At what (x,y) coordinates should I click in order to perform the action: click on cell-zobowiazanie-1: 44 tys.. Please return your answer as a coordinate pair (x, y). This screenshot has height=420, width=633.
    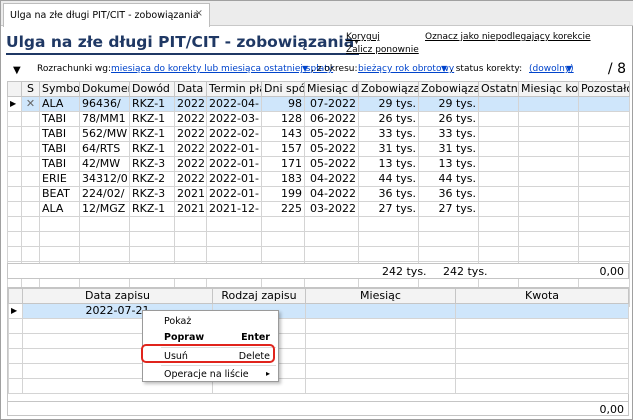
    Looking at the image, I should click on (388, 179).